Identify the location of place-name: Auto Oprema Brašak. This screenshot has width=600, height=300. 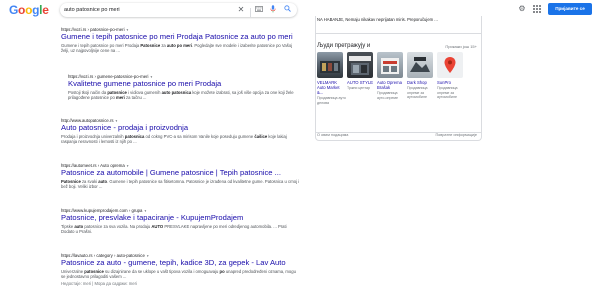
(389, 85).